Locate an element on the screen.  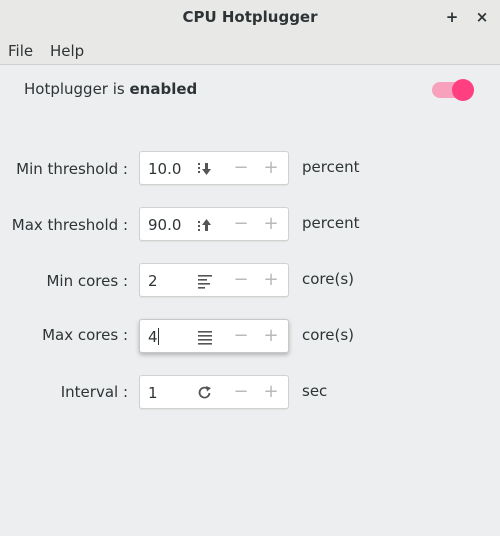
interval-decrement-button: − is located at coordinates (241, 392).